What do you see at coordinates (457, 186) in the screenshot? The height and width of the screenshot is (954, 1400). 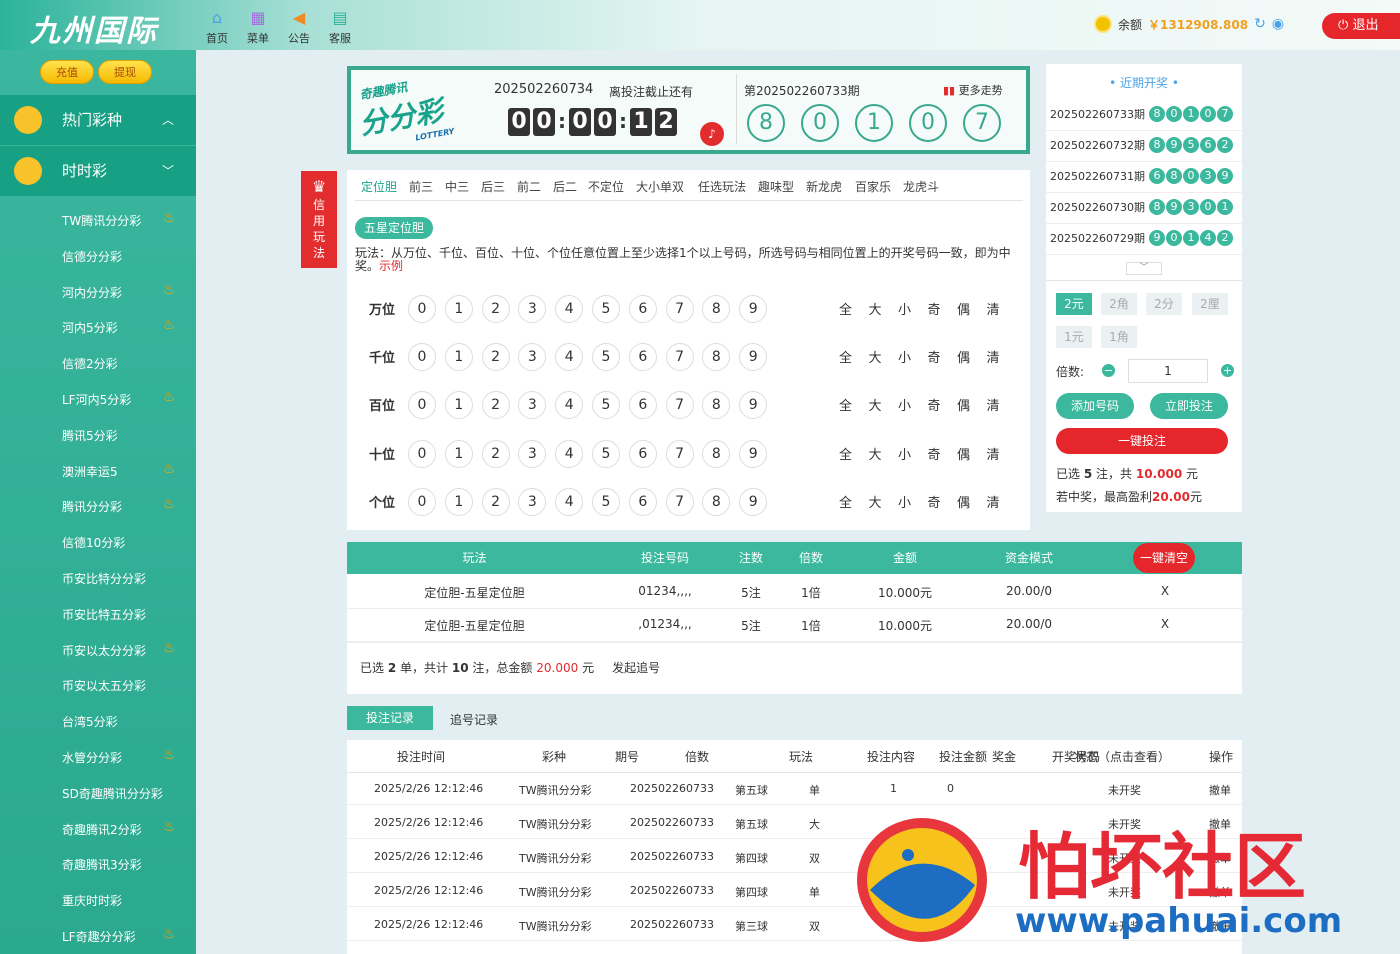 I see `tab-2: 中三` at bounding box center [457, 186].